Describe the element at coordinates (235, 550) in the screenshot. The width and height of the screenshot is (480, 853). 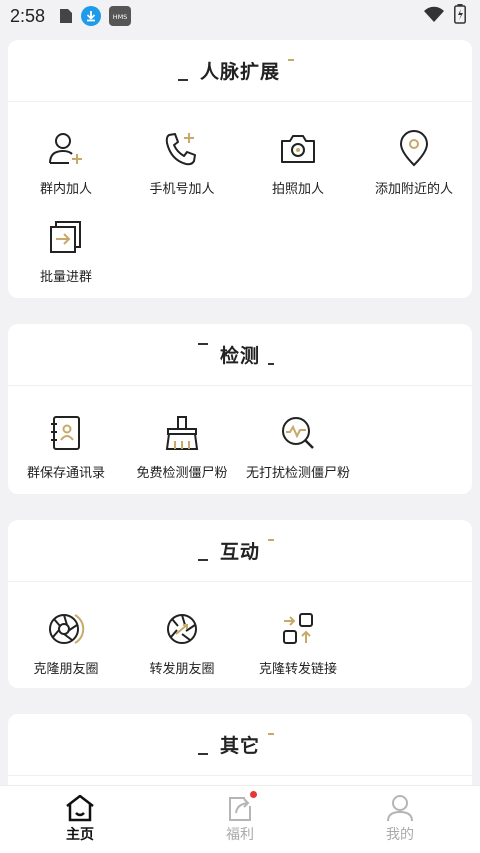
I see `section-title: 互动` at that location.